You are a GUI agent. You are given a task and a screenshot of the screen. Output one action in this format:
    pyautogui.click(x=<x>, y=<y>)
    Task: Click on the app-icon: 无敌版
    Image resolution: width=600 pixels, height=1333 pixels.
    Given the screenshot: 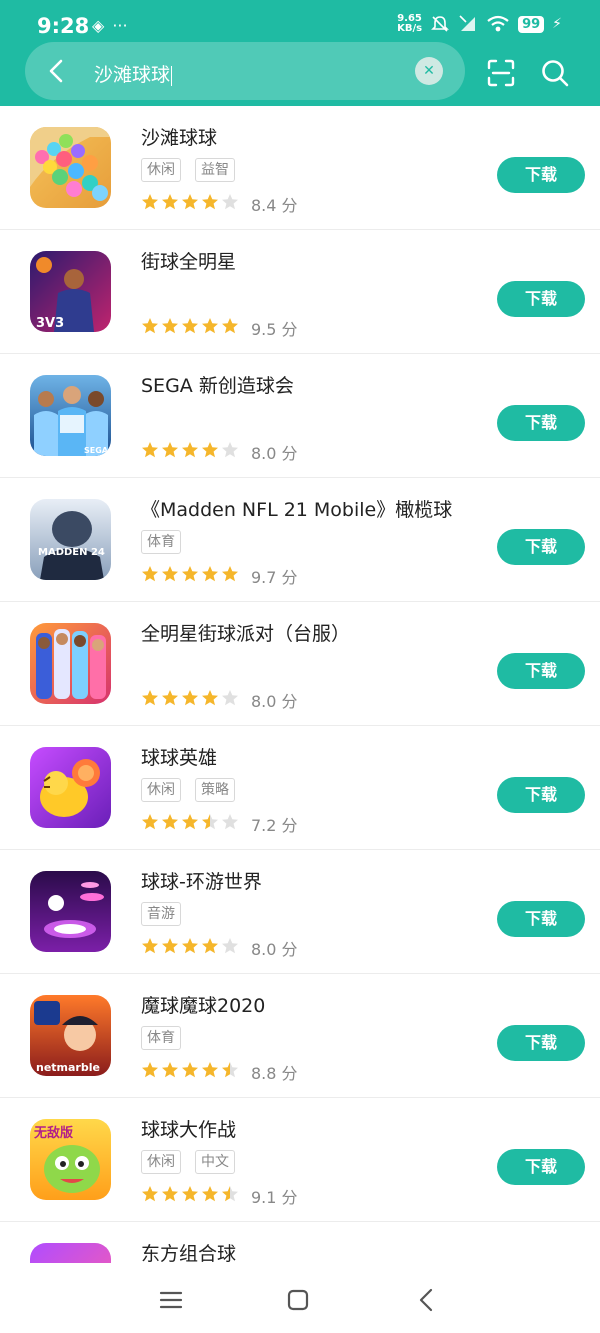 What is the action you would take?
    pyautogui.click(x=70, y=1159)
    